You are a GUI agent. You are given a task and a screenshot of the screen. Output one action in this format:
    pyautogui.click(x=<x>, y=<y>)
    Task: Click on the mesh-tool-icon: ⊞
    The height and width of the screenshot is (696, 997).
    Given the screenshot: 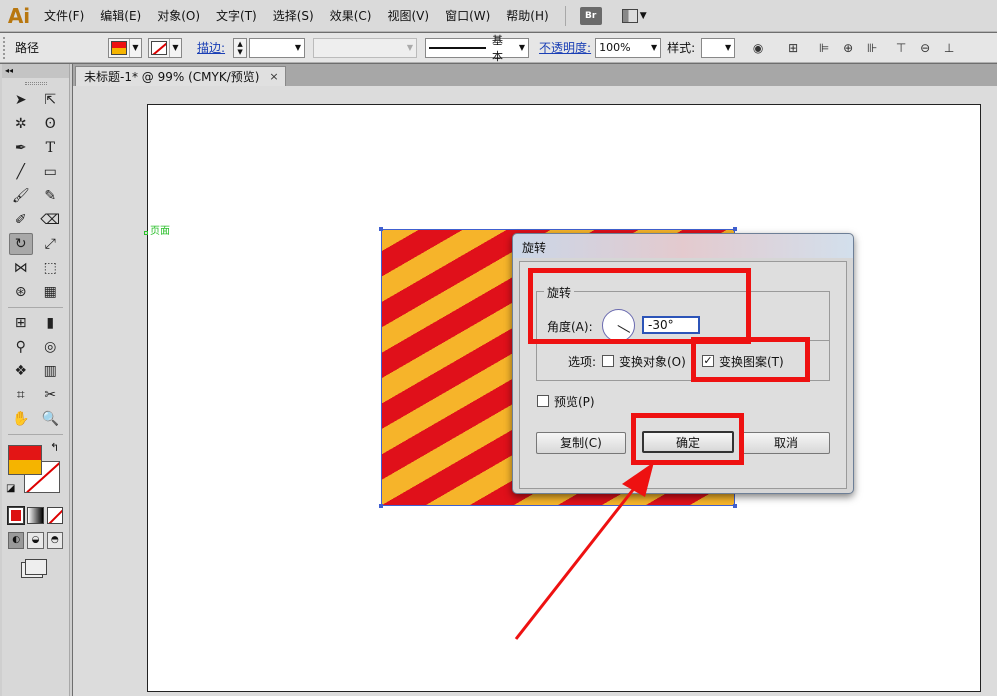 What is the action you would take?
    pyautogui.click(x=21, y=323)
    